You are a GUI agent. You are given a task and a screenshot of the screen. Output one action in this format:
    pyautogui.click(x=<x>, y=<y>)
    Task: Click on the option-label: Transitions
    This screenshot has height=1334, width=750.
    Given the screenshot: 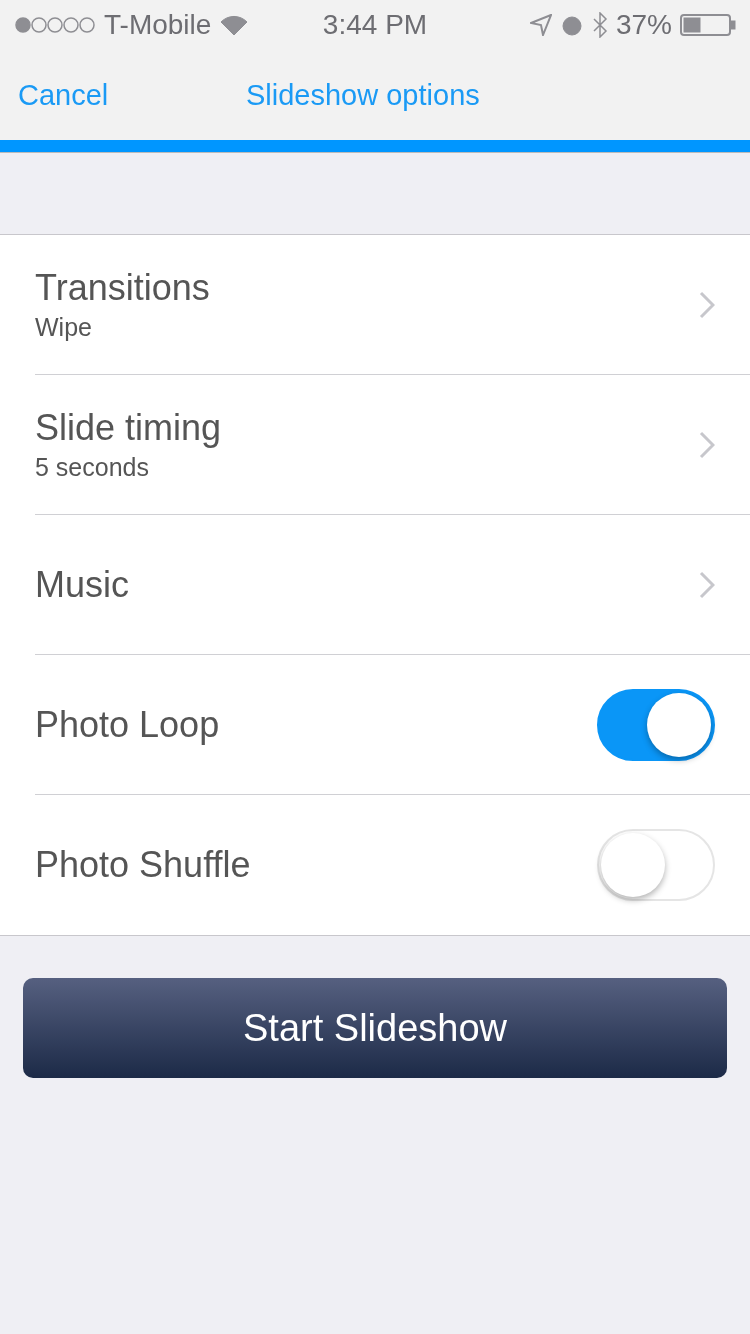 What is the action you would take?
    pyautogui.click(x=122, y=288)
    